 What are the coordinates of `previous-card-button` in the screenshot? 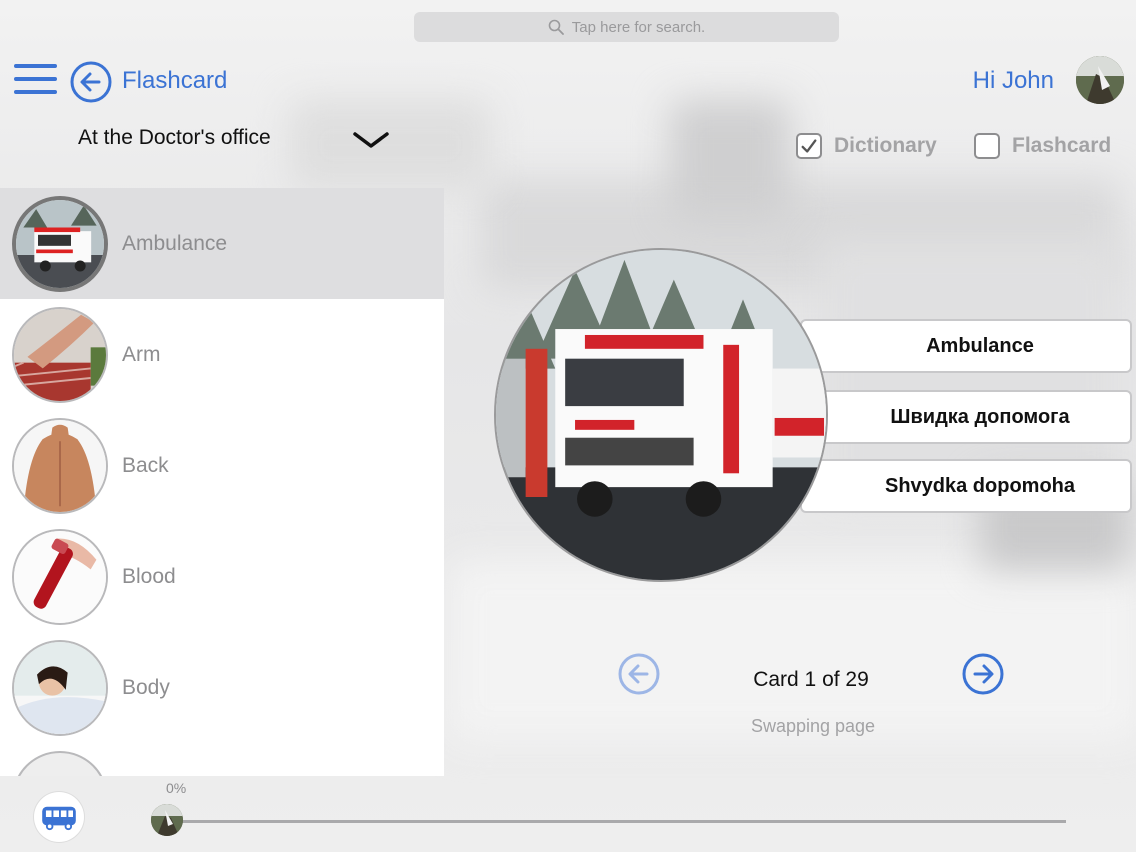 It's located at (639, 674).